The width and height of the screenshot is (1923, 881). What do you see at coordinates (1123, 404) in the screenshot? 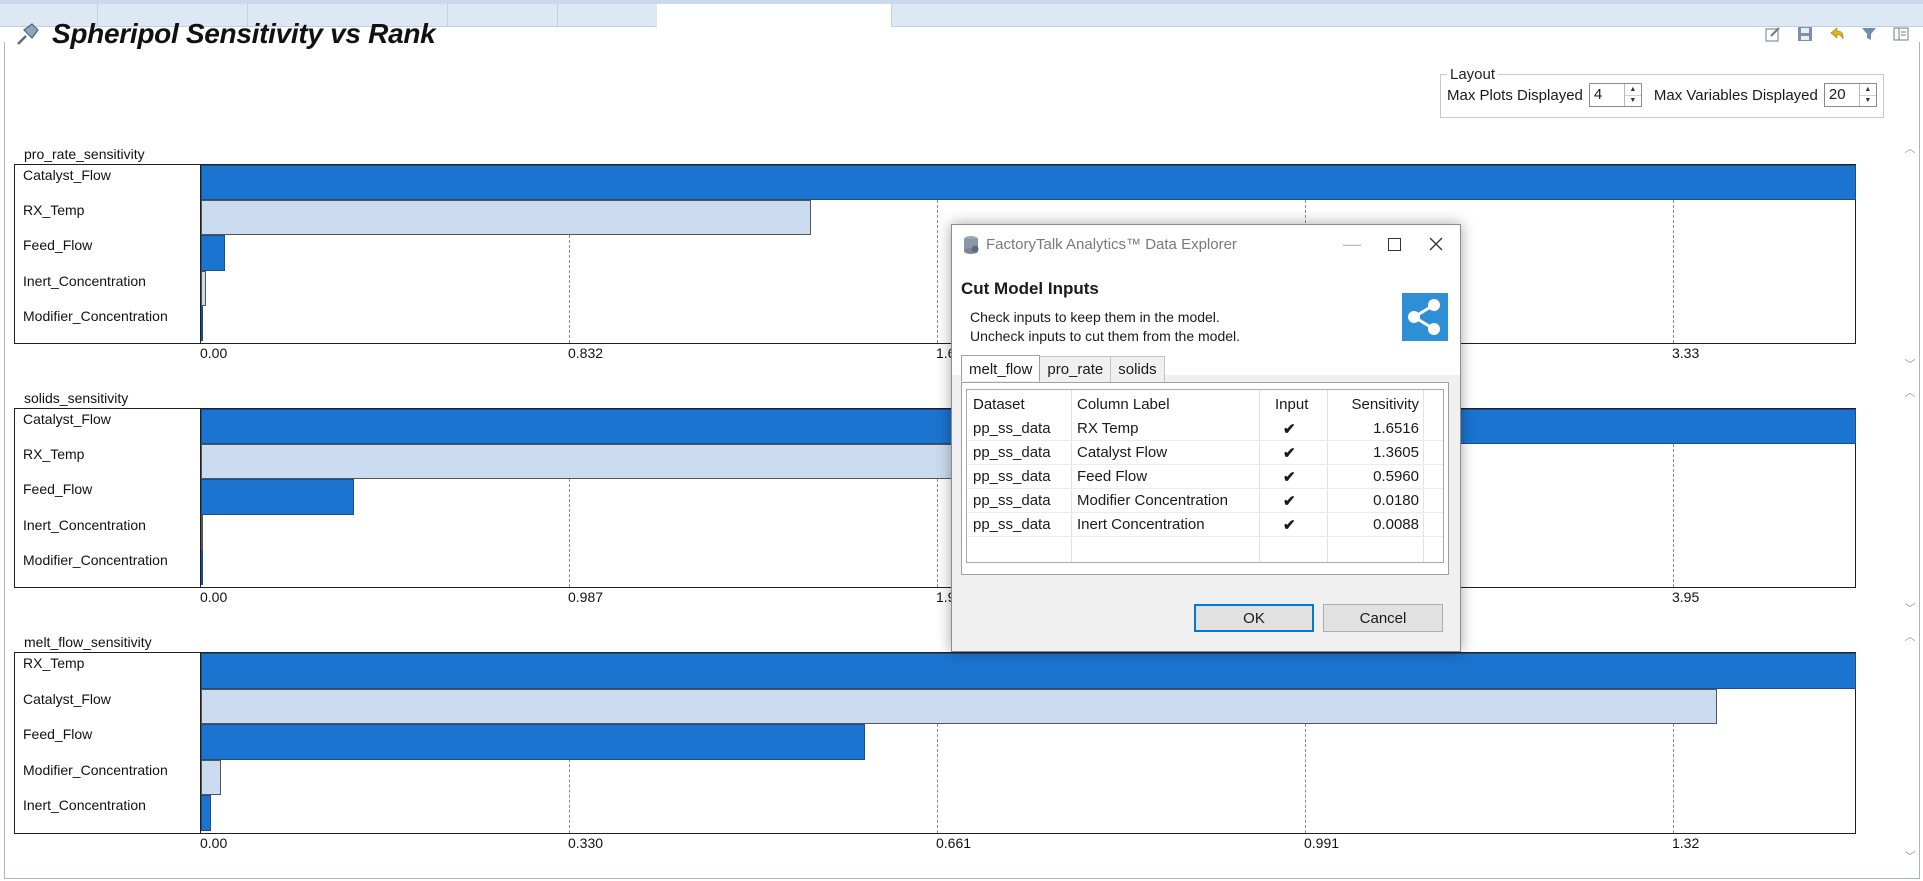
I see `column-header-label: Column Label` at bounding box center [1123, 404].